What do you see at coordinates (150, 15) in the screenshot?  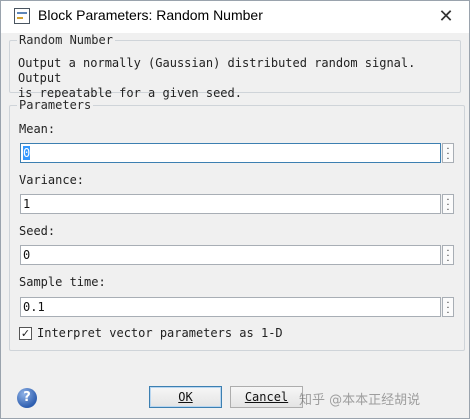 I see `window-title: Block Parameters: Random Number` at bounding box center [150, 15].